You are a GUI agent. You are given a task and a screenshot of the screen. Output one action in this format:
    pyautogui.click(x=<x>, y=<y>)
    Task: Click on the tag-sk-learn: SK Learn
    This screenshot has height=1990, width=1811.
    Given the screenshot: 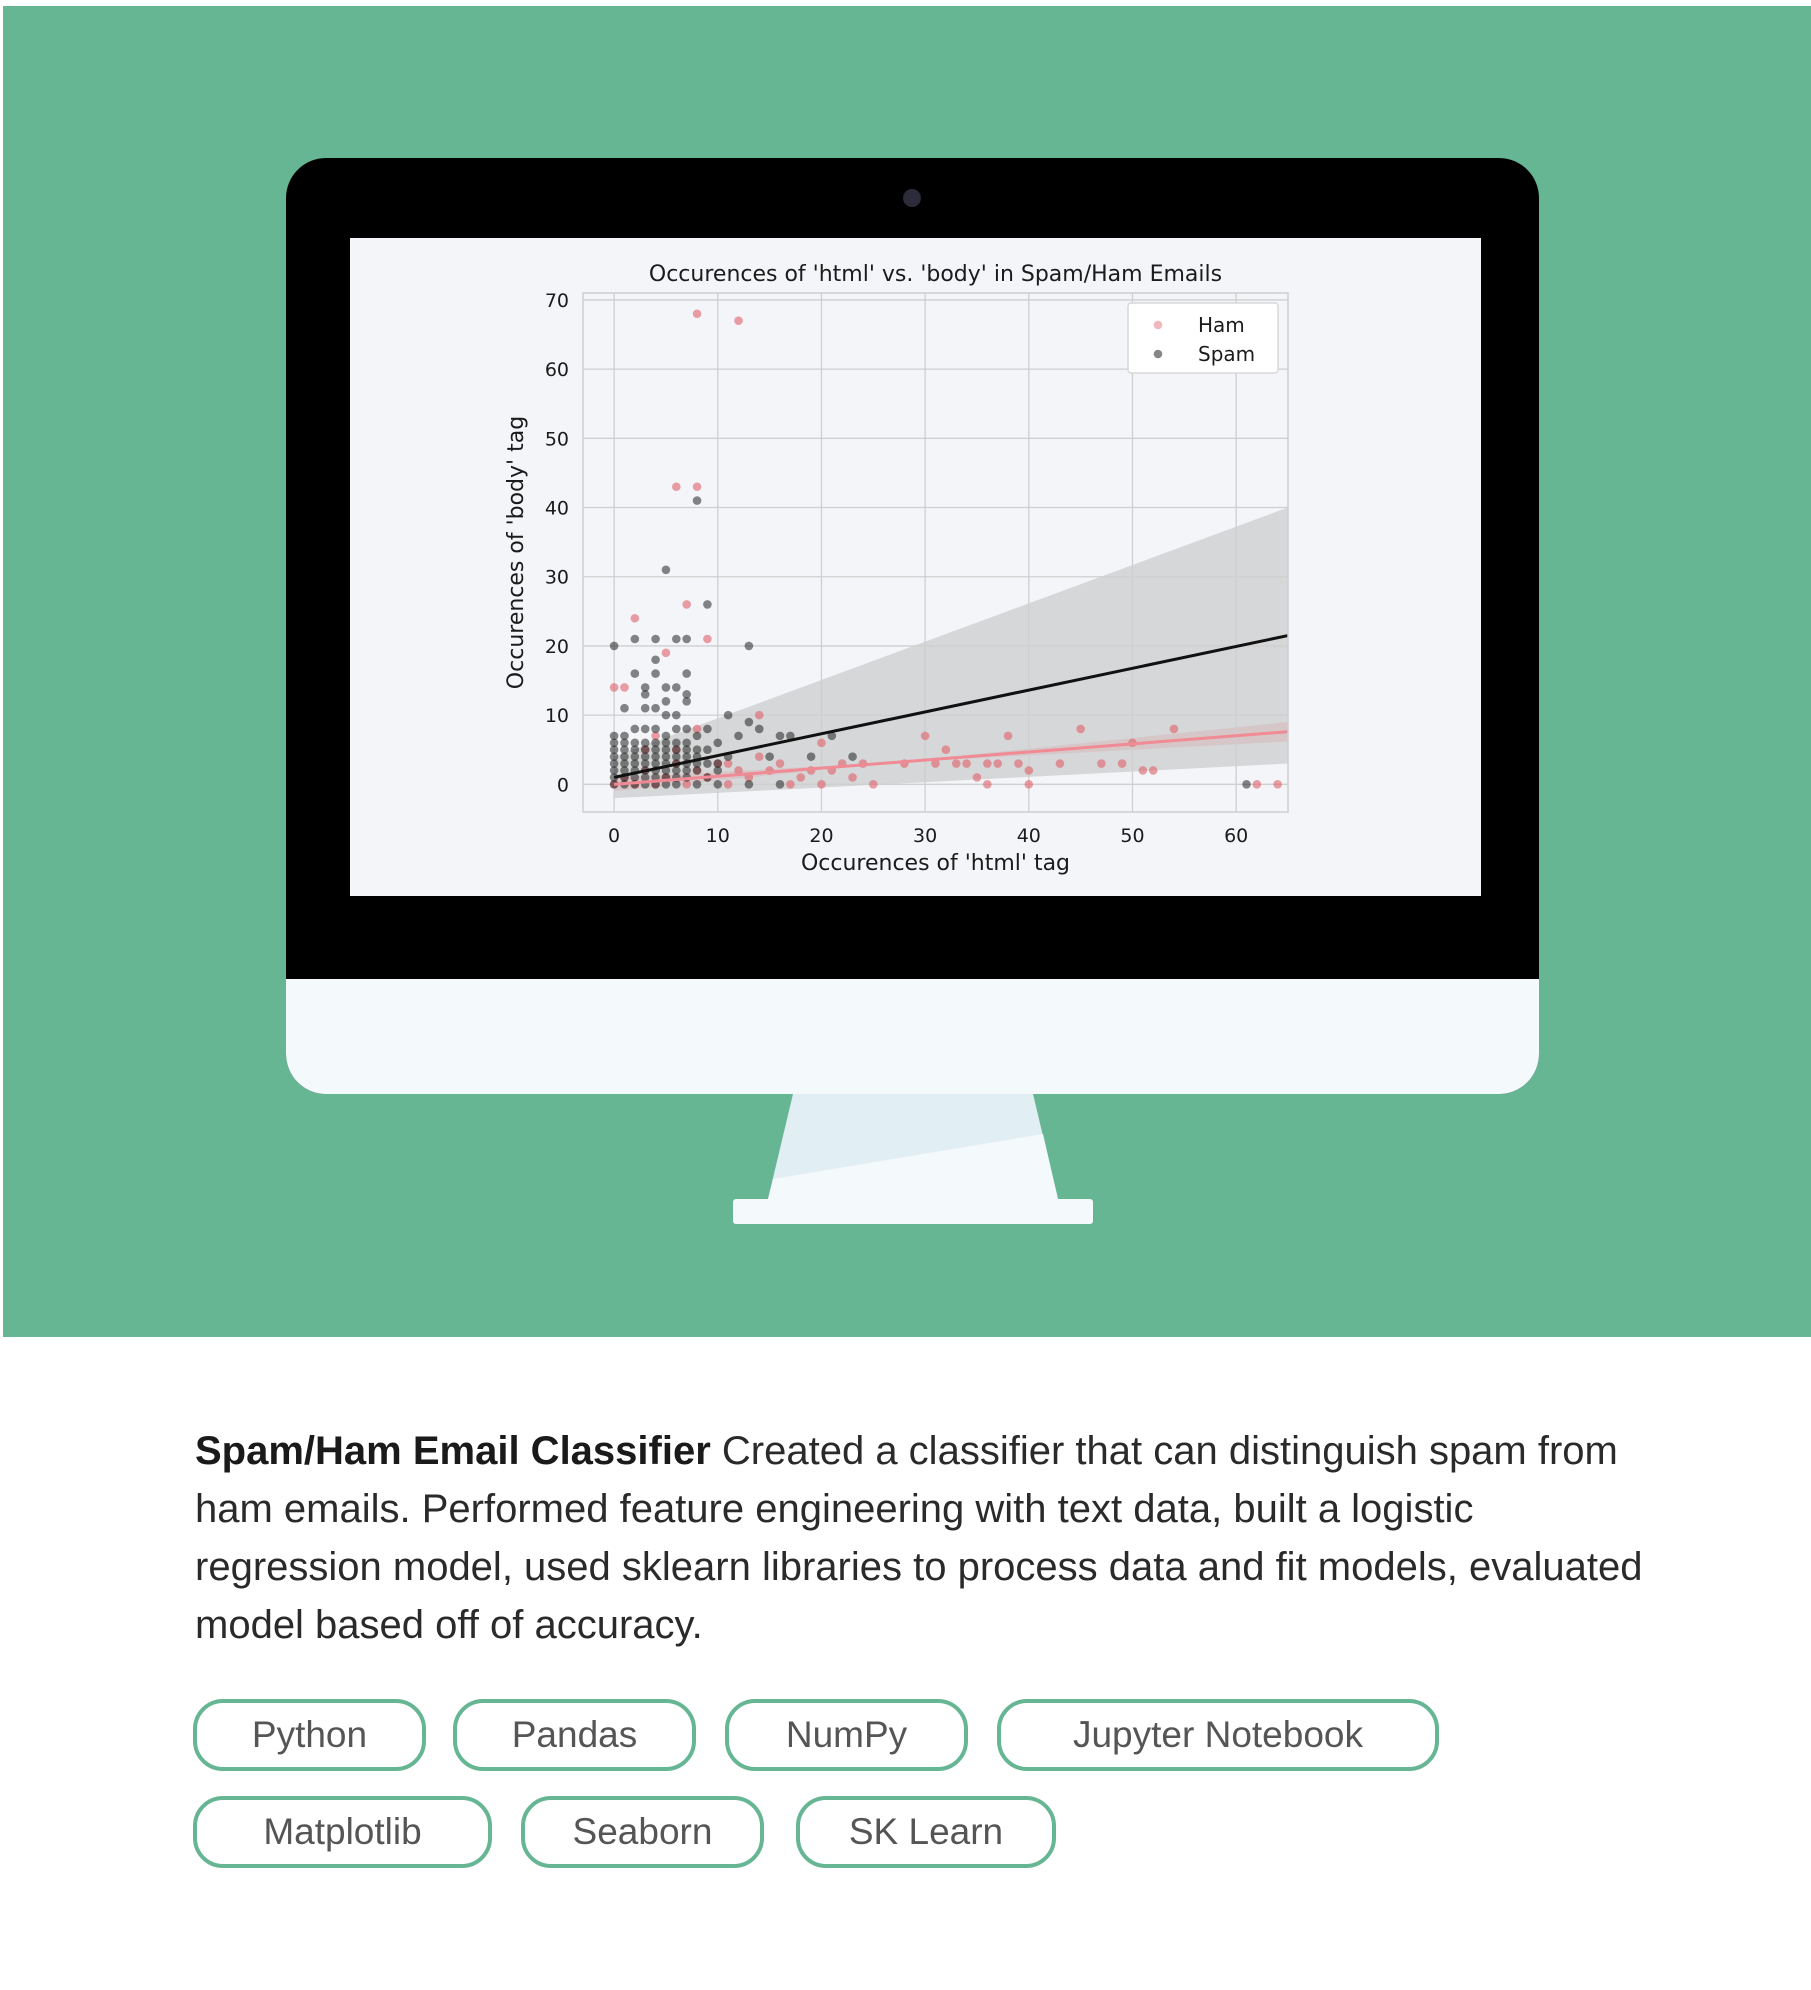 What is the action you would take?
    pyautogui.click(x=926, y=1832)
    